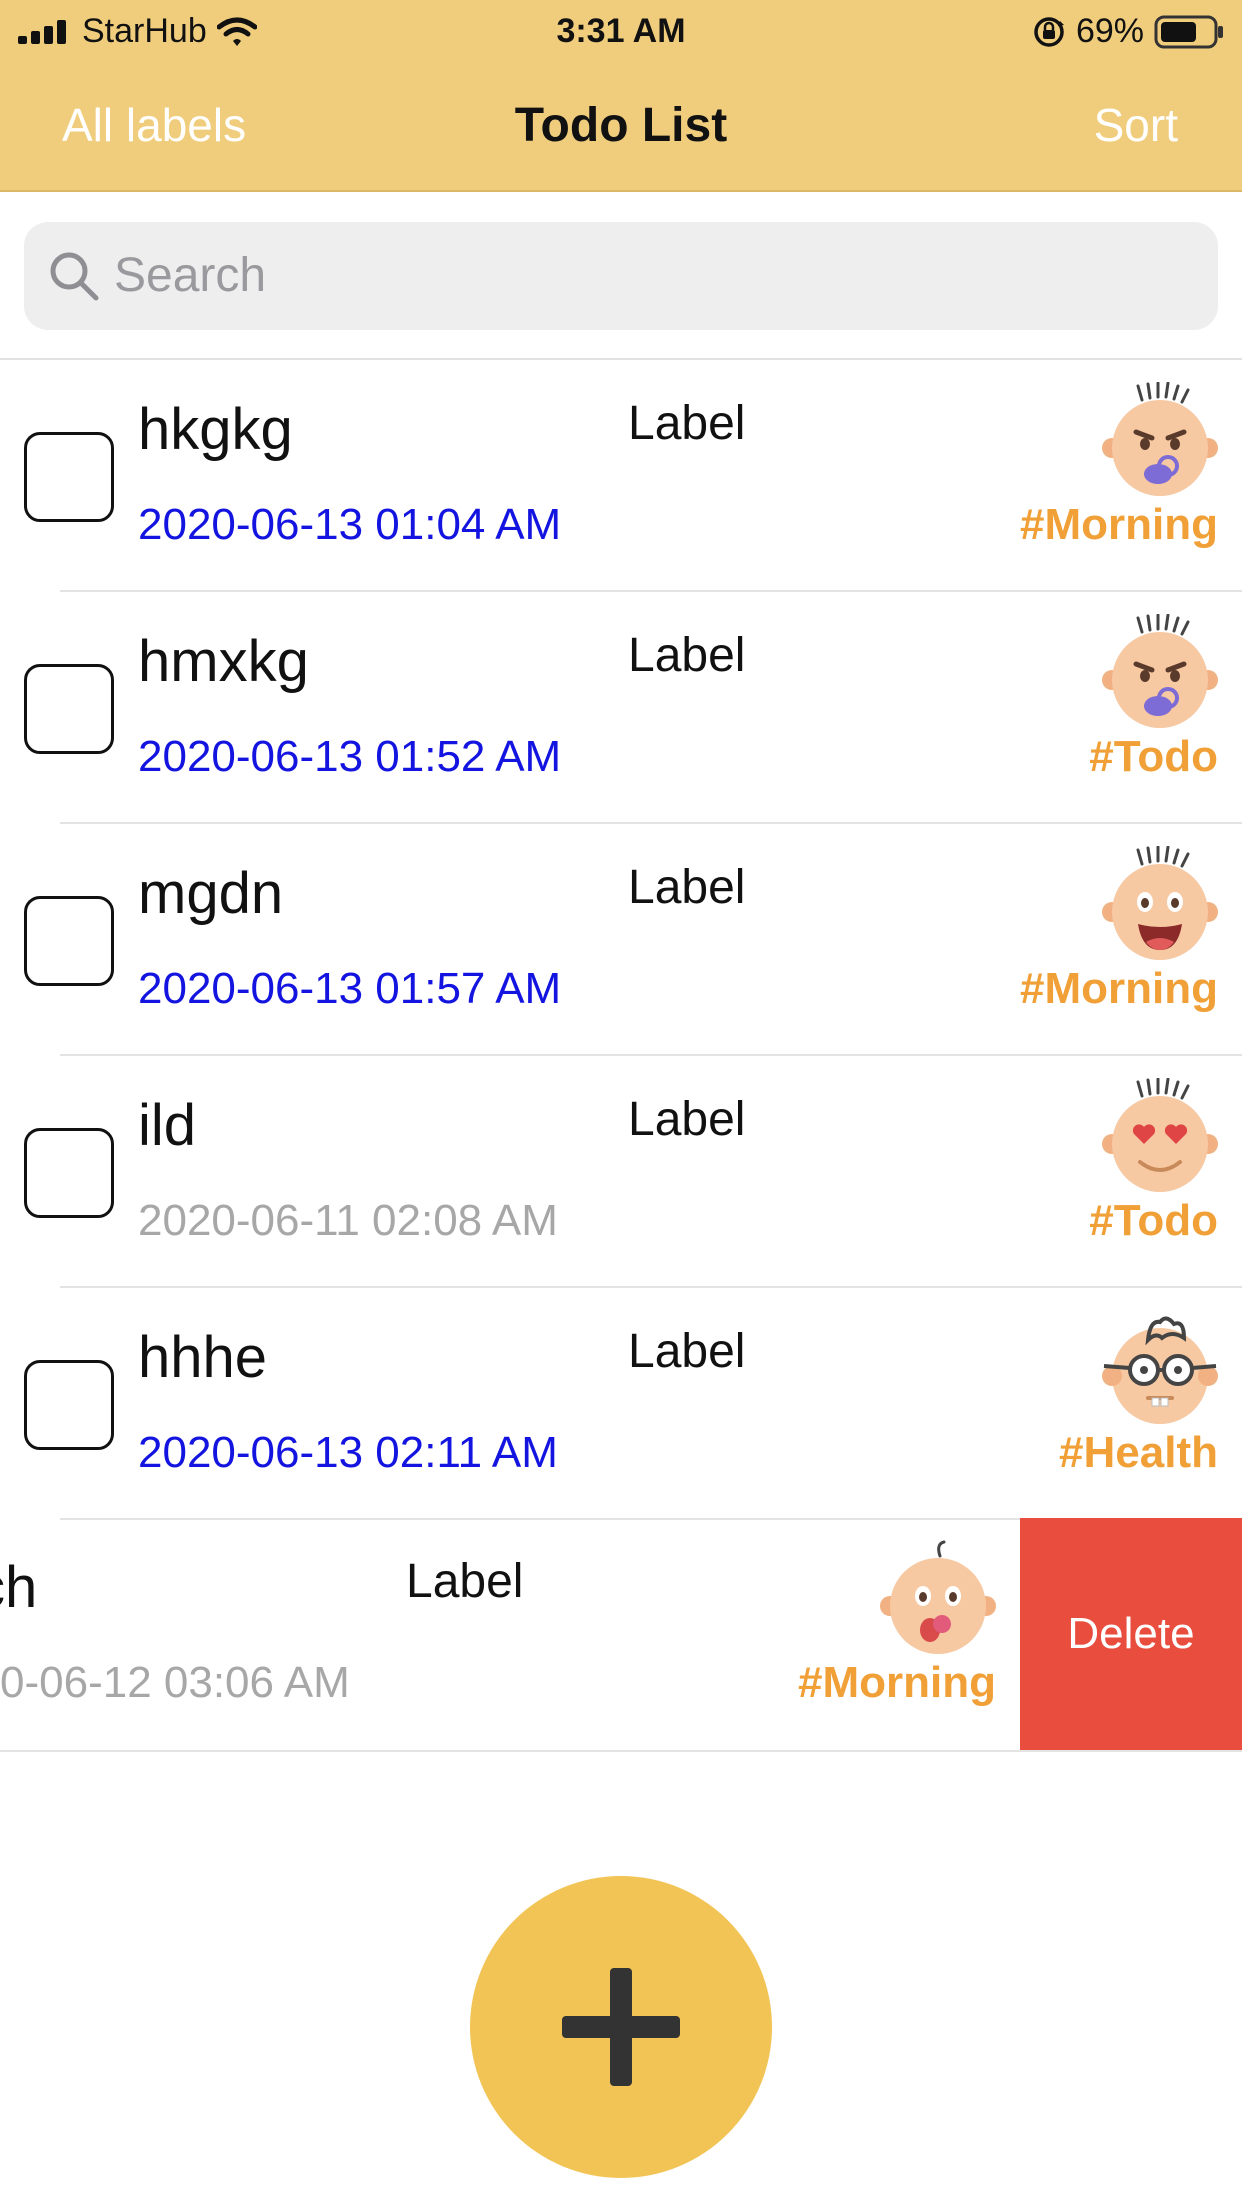 Image resolution: width=1242 pixels, height=2208 pixels. Describe the element at coordinates (938, 1597) in the screenshot. I see `baby-tongue-icon` at that location.